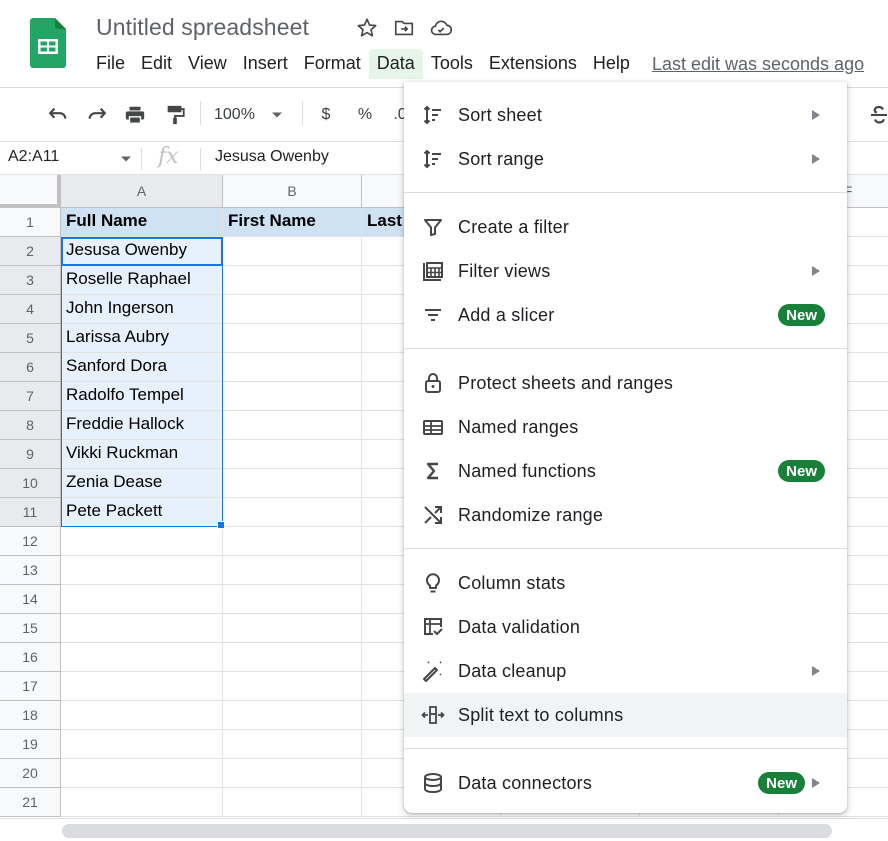  What do you see at coordinates (292, 628) in the screenshot?
I see `cell-b15` at bounding box center [292, 628].